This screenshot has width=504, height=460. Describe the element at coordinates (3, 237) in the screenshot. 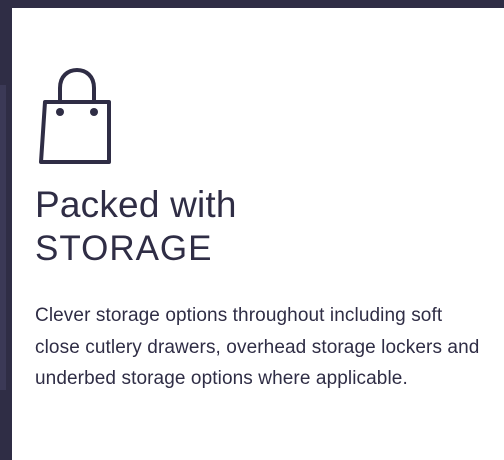

I see `left-border-accent` at that location.